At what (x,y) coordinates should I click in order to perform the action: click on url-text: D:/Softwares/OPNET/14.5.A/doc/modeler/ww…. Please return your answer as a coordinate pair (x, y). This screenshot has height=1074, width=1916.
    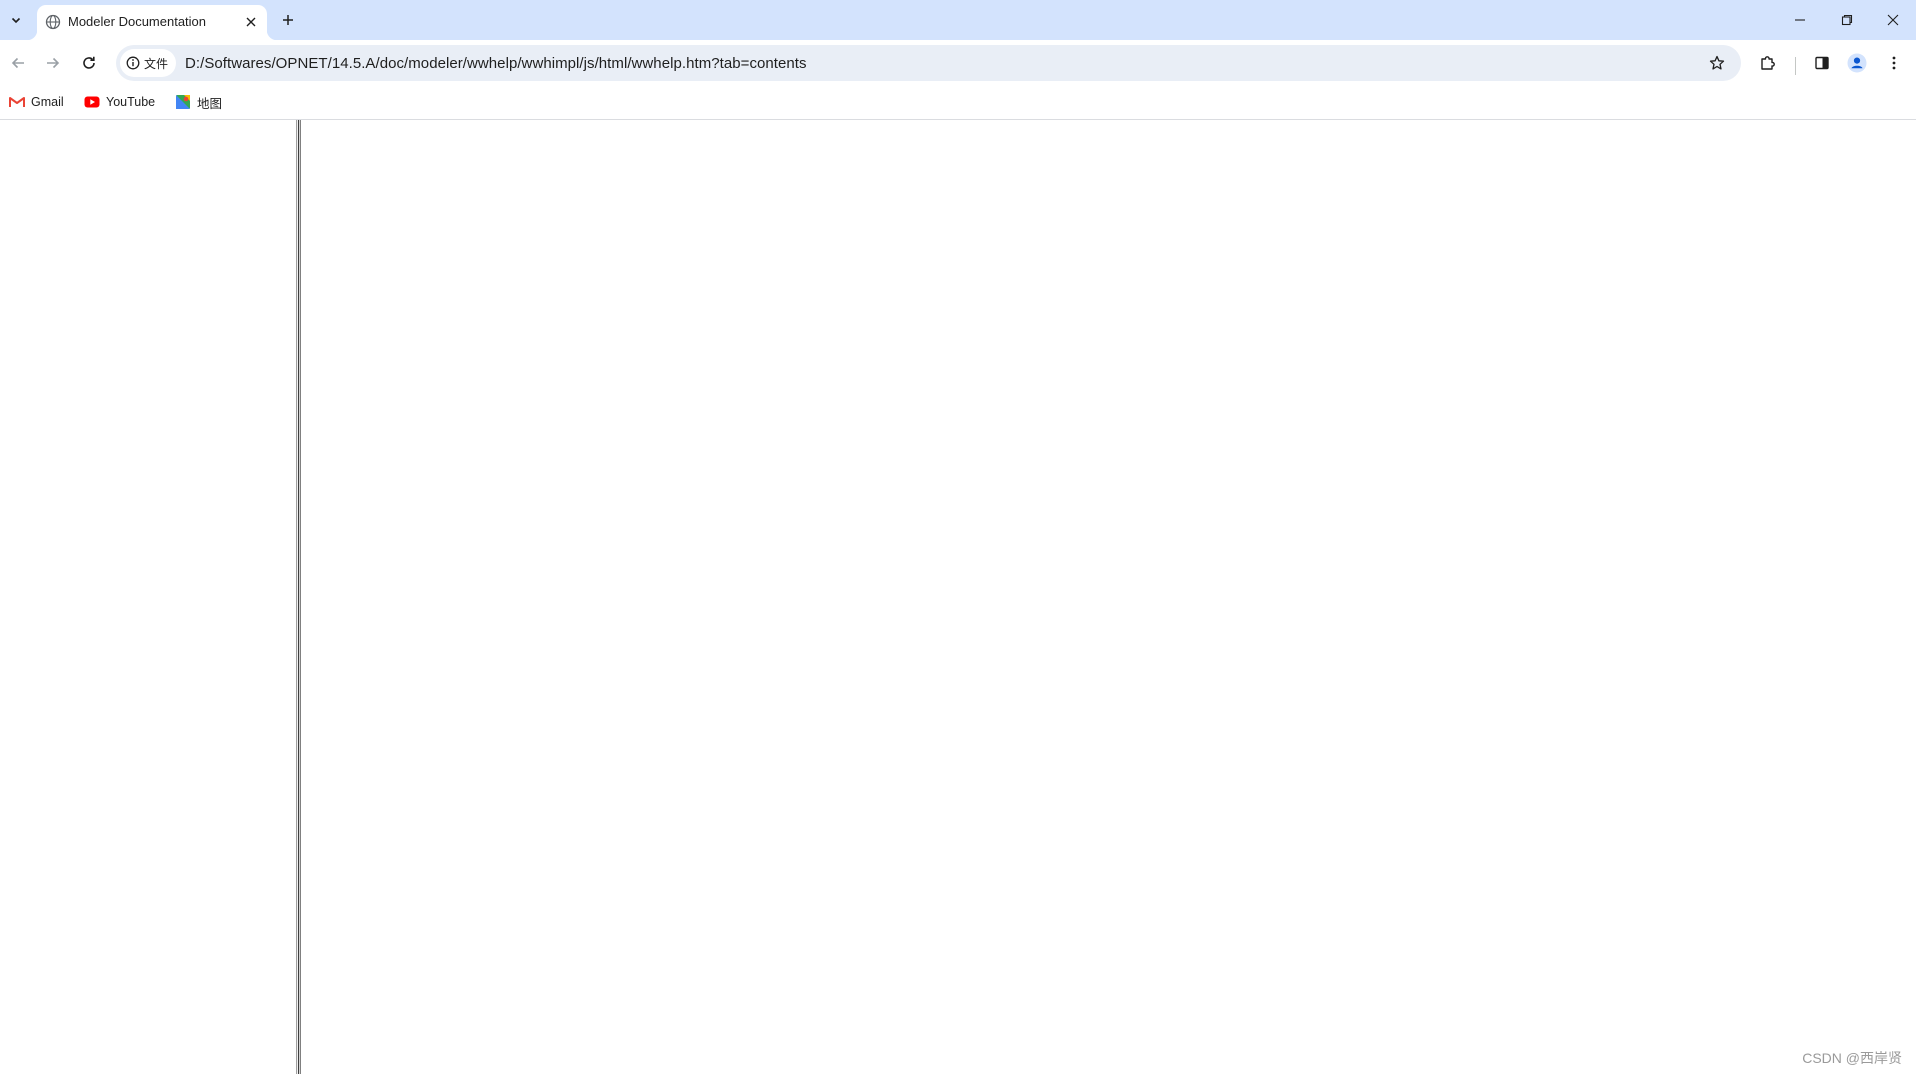
    Looking at the image, I should click on (496, 63).